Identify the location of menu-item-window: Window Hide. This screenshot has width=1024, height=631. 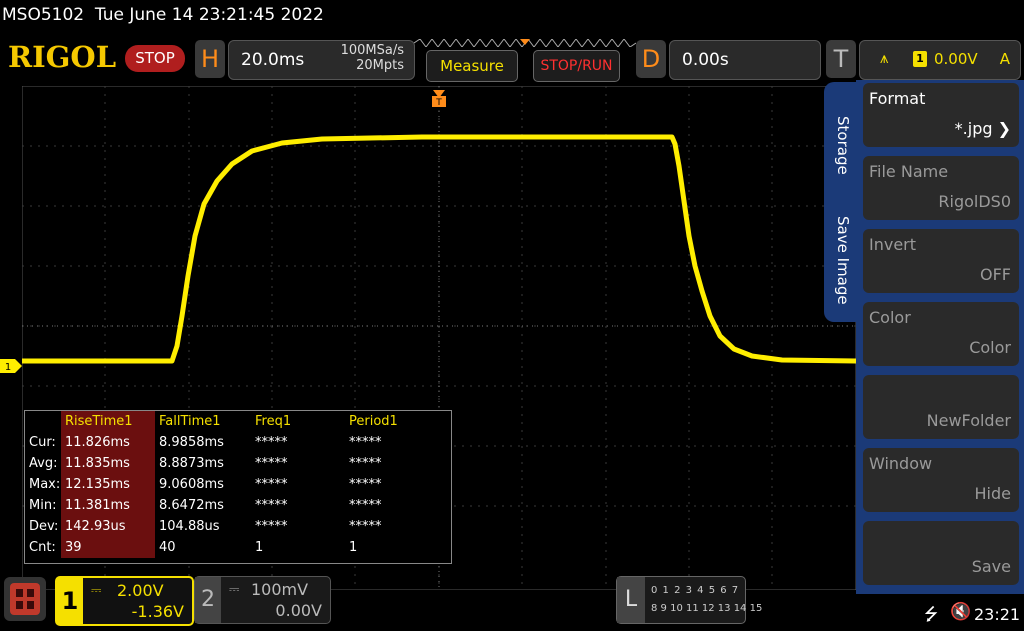
(941, 480).